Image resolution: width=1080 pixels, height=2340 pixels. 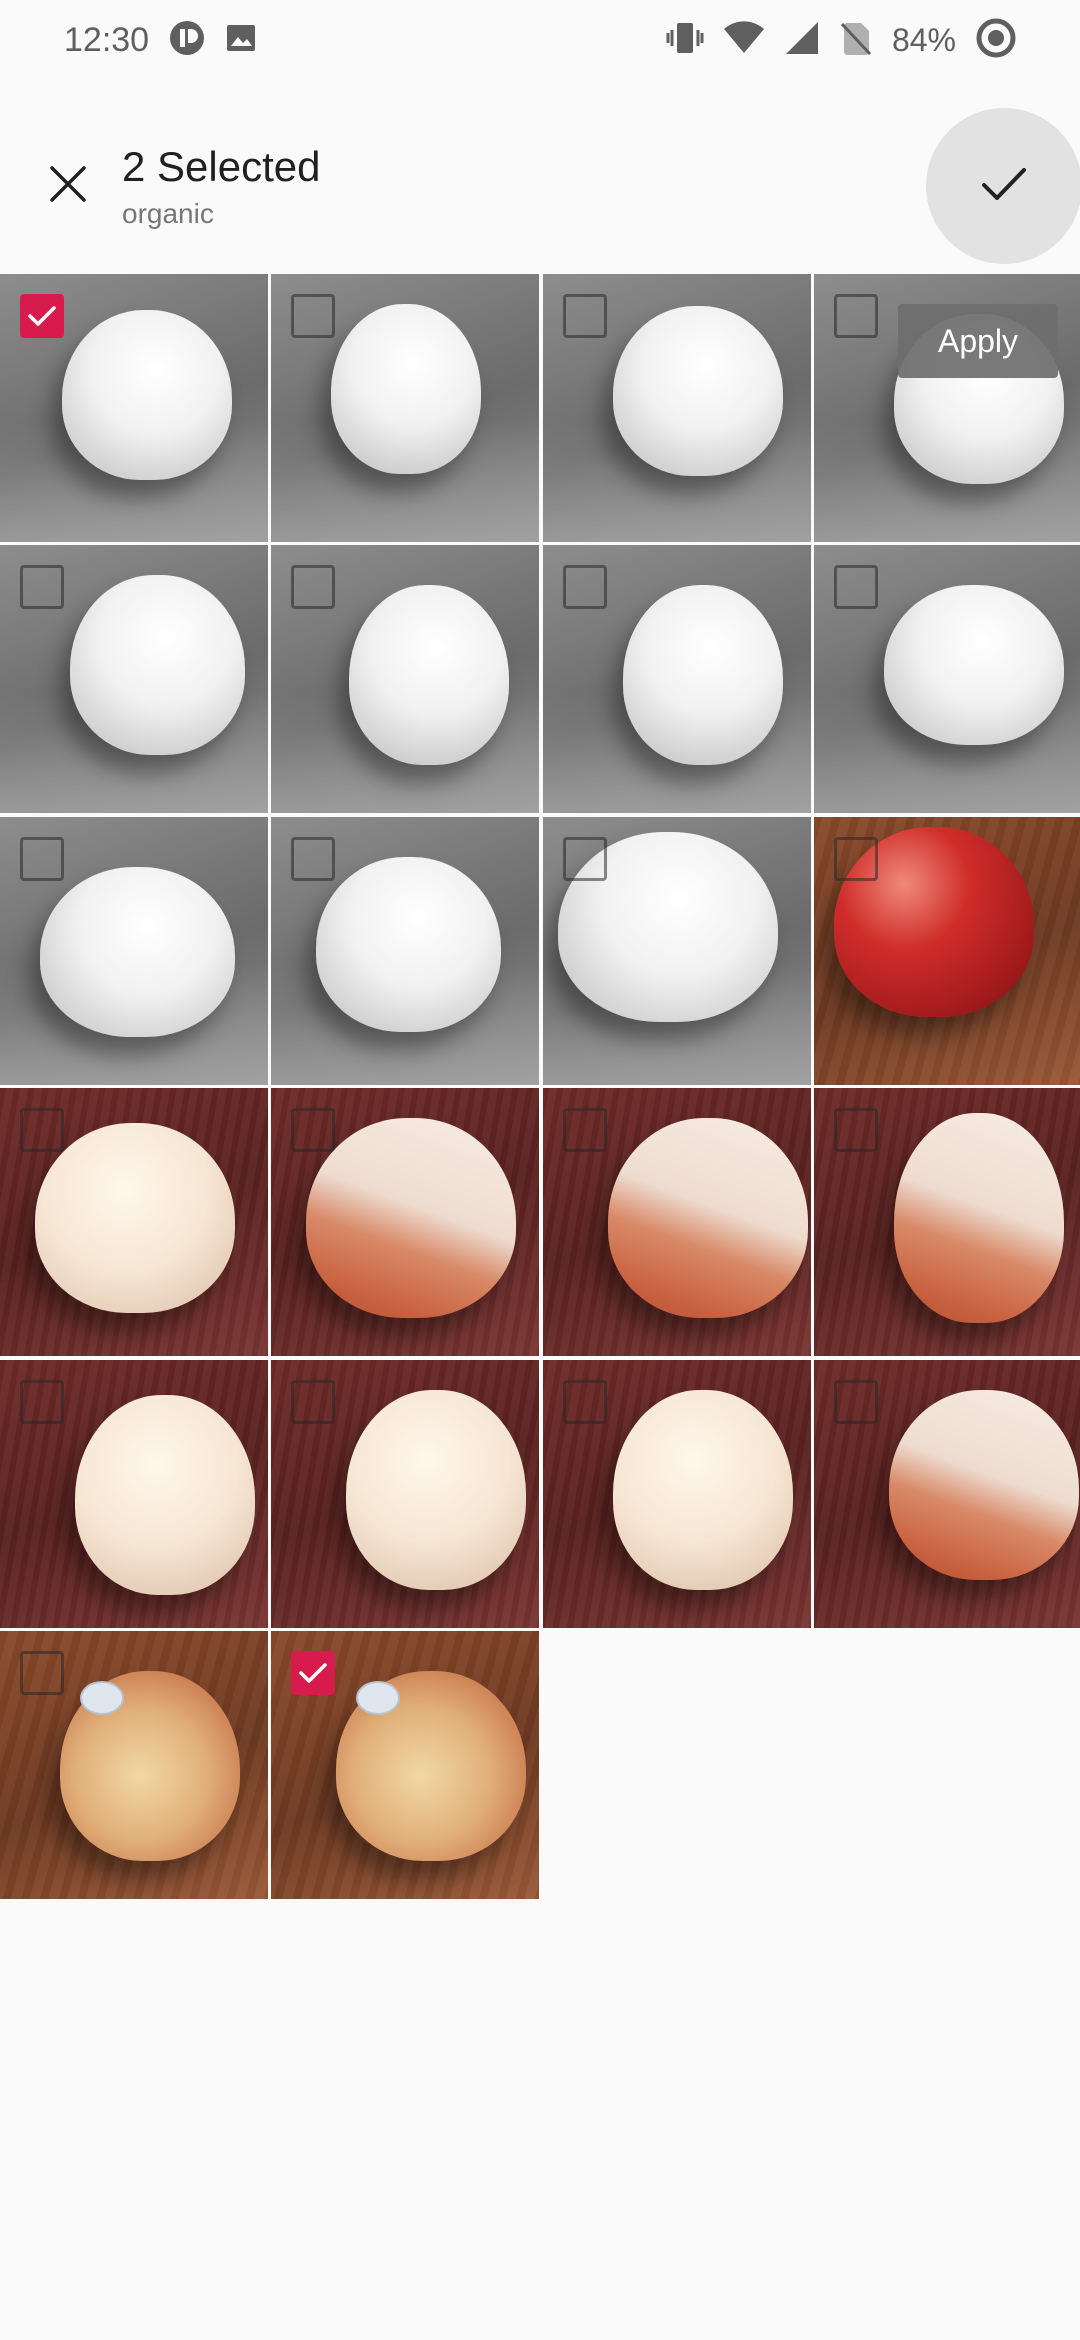 What do you see at coordinates (540, 175) in the screenshot?
I see `selection-app-bar: 2 Selected organic` at bounding box center [540, 175].